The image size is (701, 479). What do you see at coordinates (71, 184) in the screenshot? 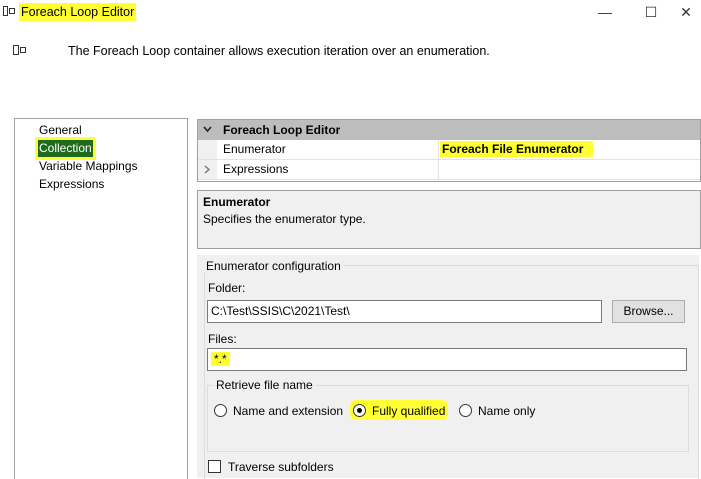
I see `nav-item-expressions: Expressions` at bounding box center [71, 184].